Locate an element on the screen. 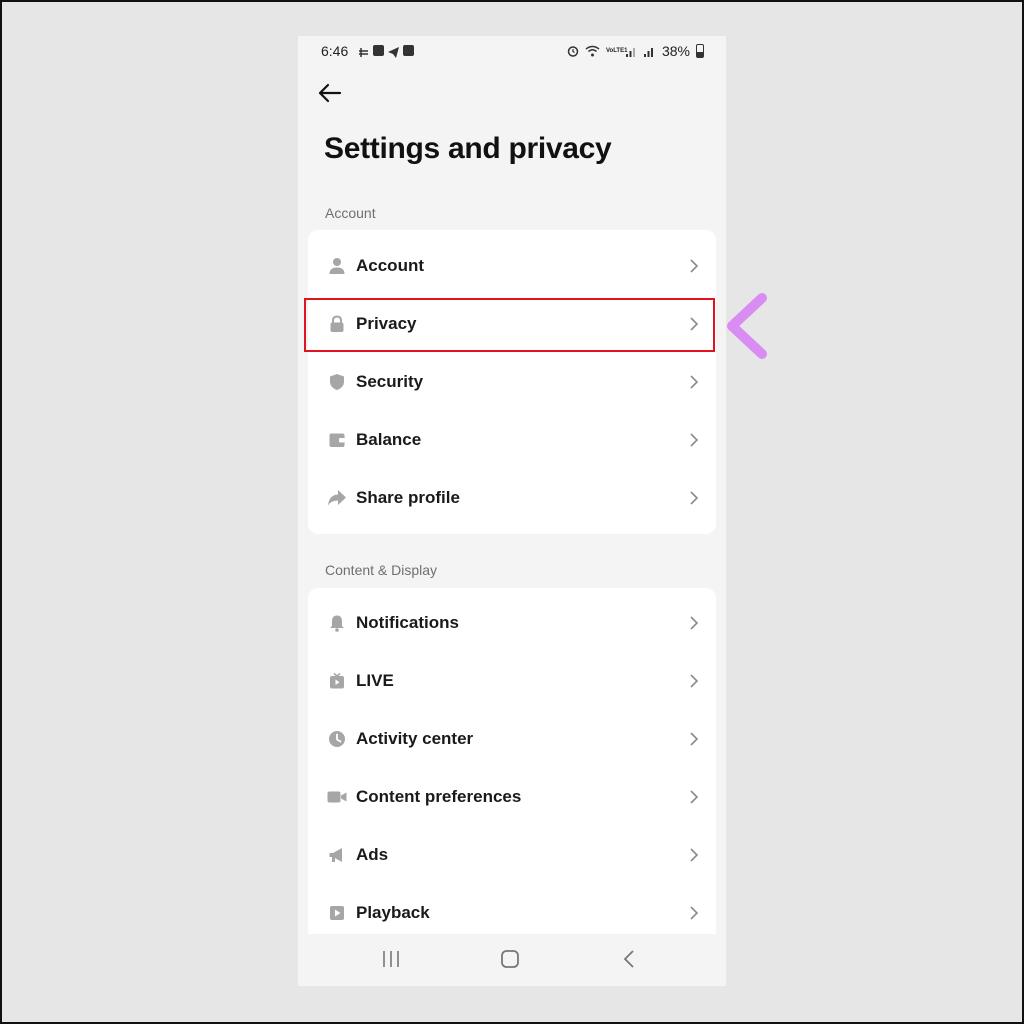 The image size is (1024, 1024). wifi-icon is located at coordinates (592, 51).